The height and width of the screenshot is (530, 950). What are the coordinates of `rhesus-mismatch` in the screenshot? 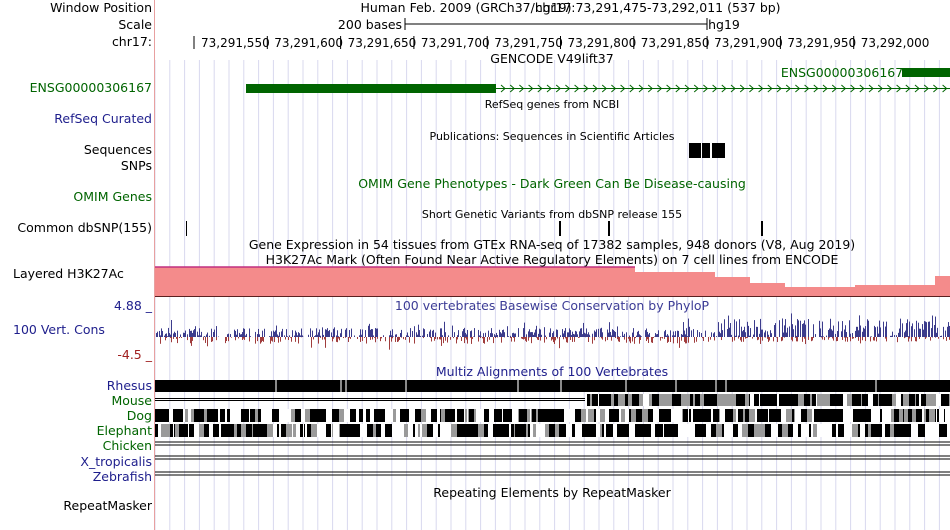 It's located at (676, 386).